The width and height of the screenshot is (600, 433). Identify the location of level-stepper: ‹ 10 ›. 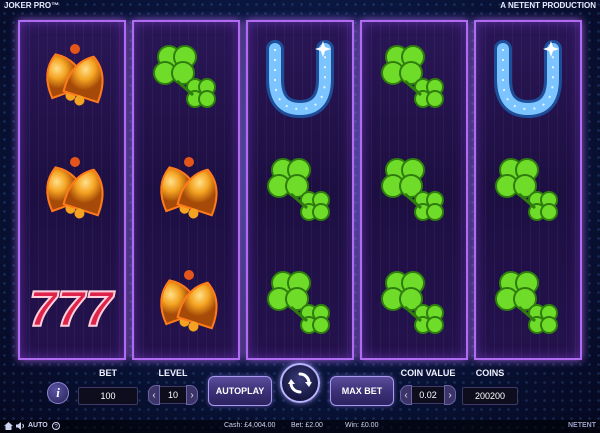
(173, 395).